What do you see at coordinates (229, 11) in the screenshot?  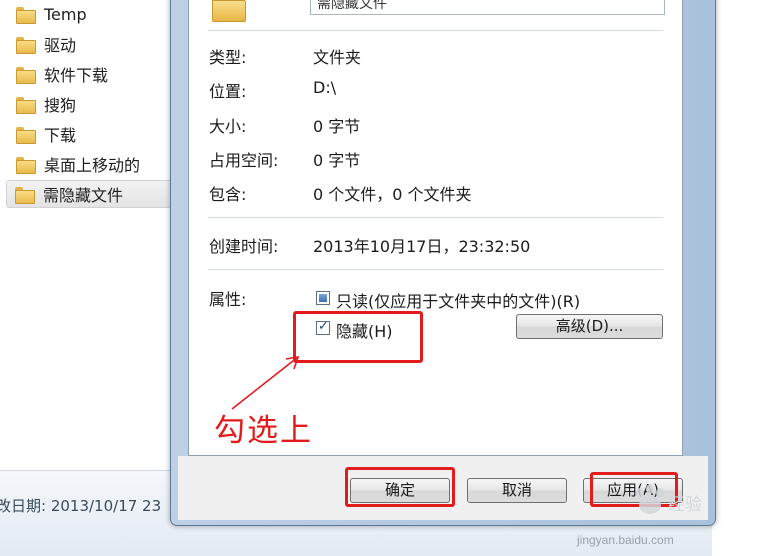 I see `folder-large-icon` at bounding box center [229, 11].